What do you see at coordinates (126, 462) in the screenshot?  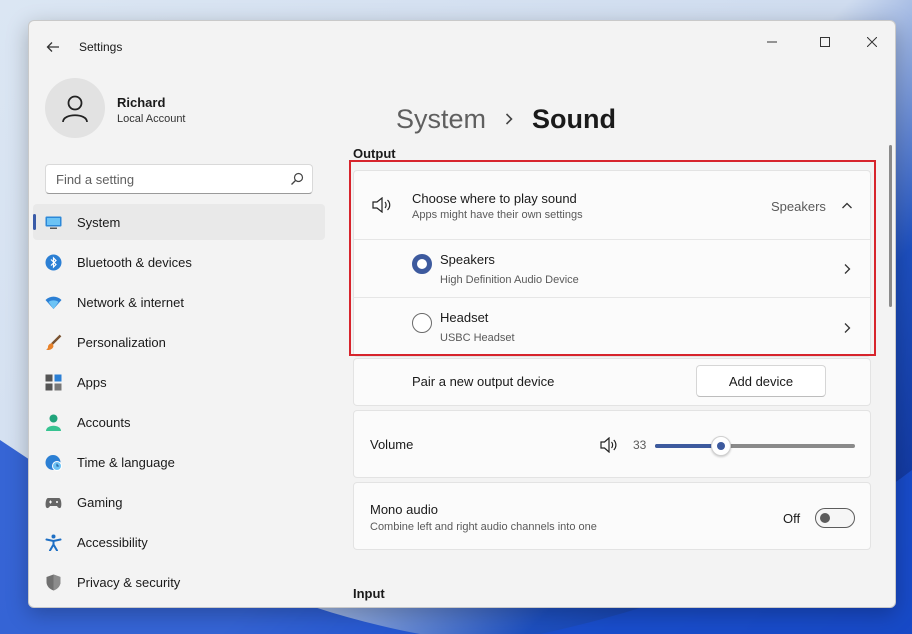 I see `sidebar-item-label: Time & language` at bounding box center [126, 462].